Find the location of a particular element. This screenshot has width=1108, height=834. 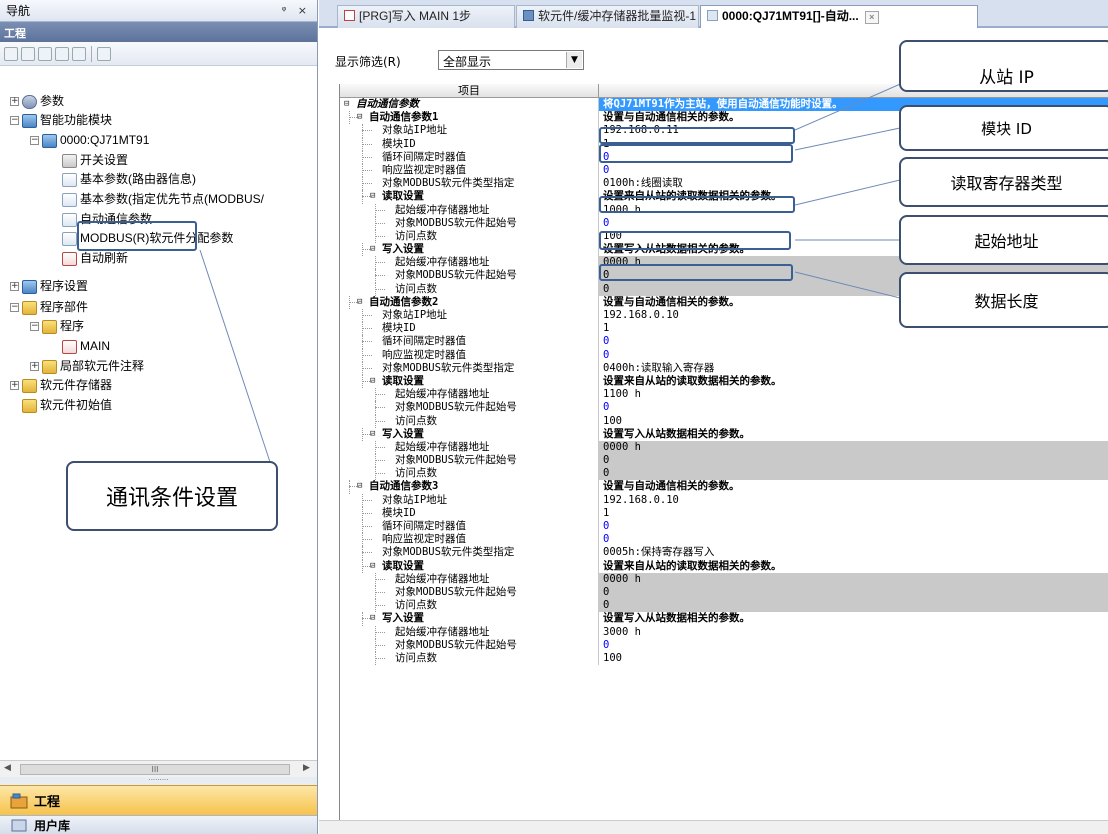

grid-value-cell: 0400h:读取输入寄存器 is located at coordinates (853, 368).